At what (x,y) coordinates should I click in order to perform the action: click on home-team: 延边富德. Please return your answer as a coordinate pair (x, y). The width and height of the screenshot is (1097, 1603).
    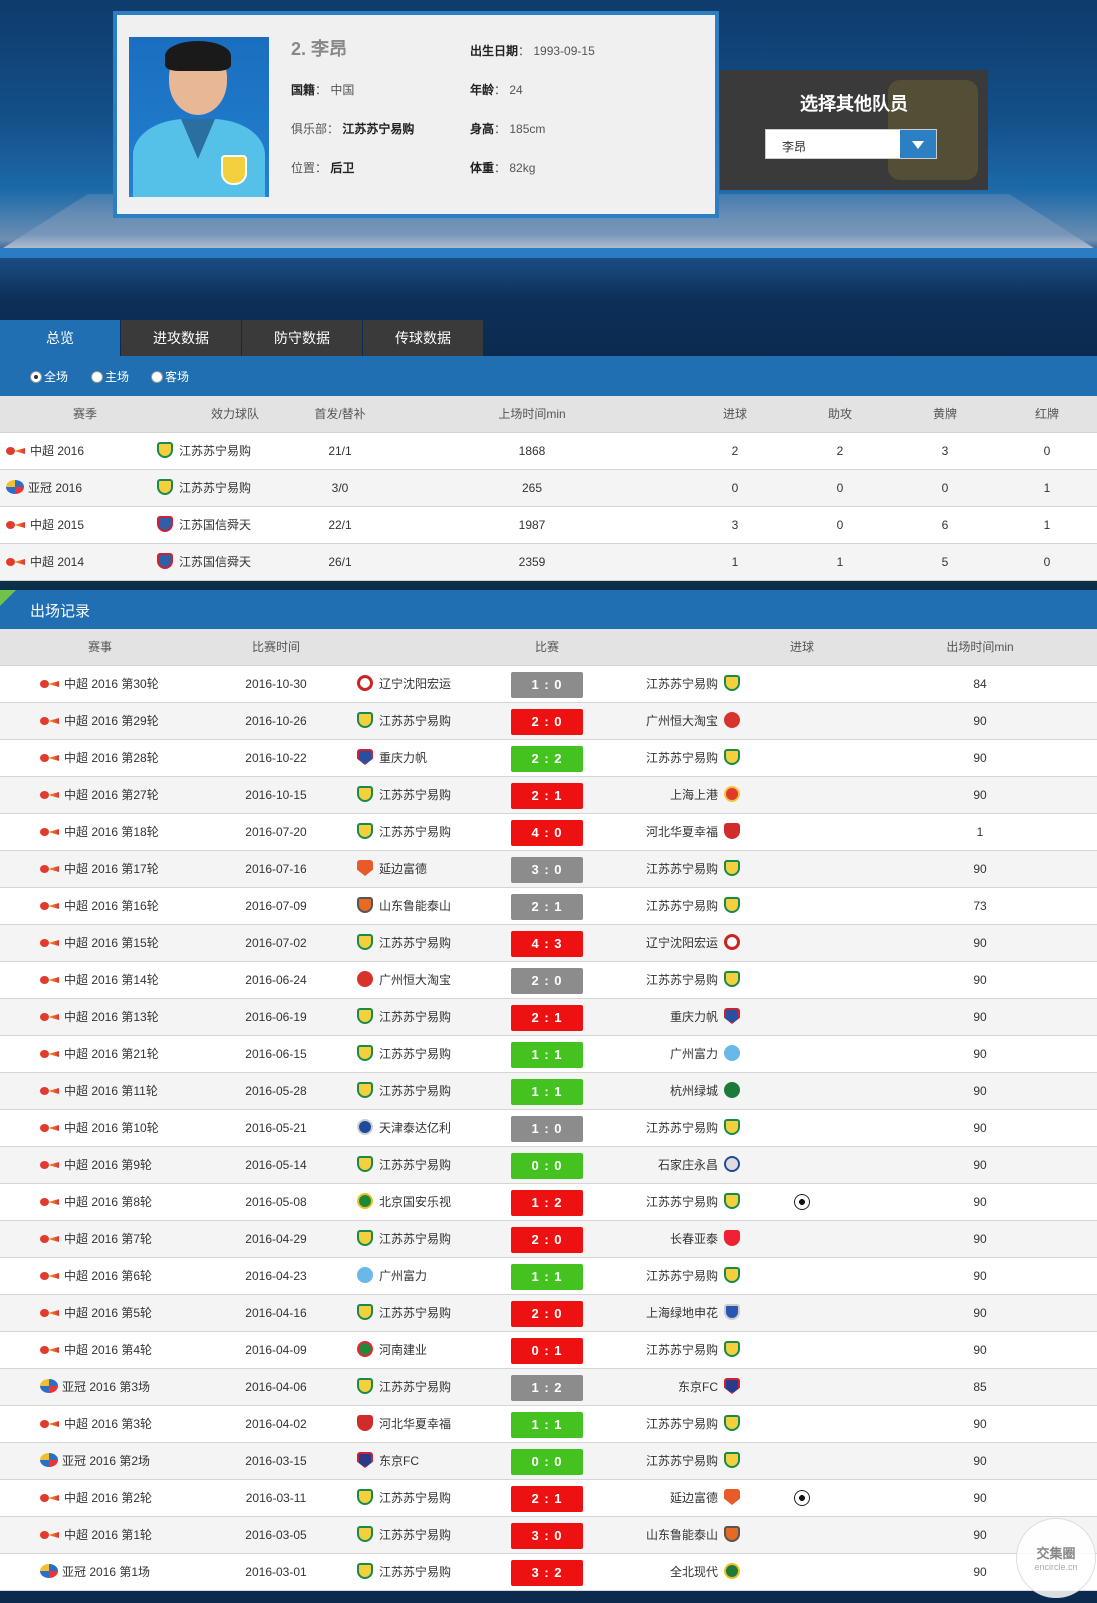
    Looking at the image, I should click on (429, 869).